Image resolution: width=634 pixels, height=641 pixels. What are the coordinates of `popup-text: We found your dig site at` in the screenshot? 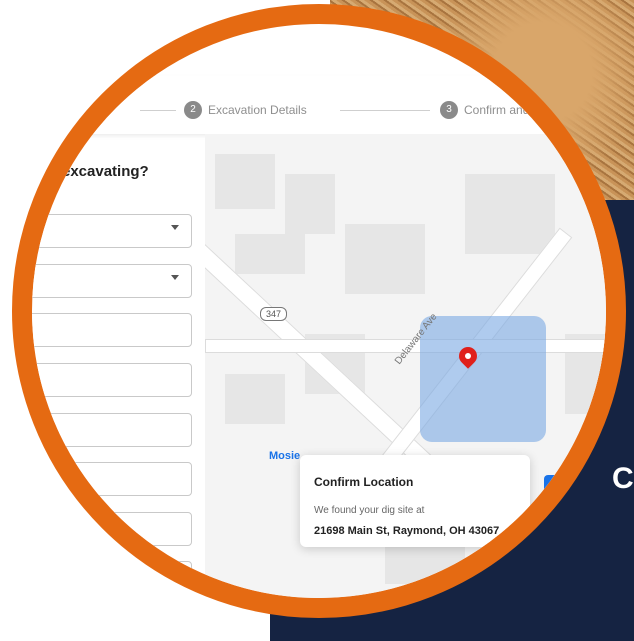 It's located at (369, 510).